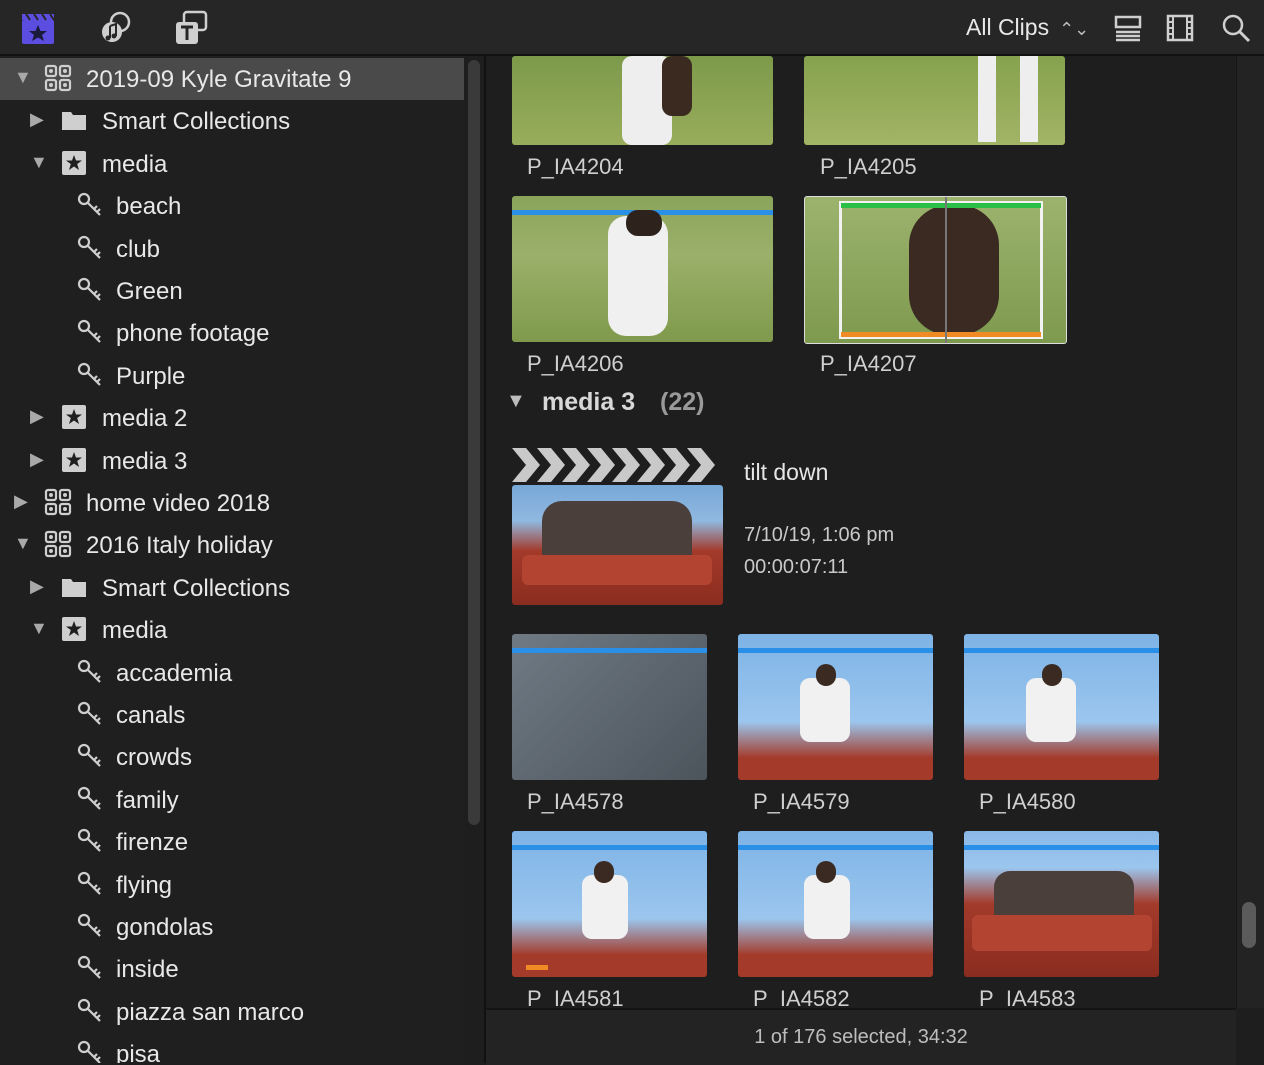  I want to click on sidebar-item-keyword: family, so click(232, 800).